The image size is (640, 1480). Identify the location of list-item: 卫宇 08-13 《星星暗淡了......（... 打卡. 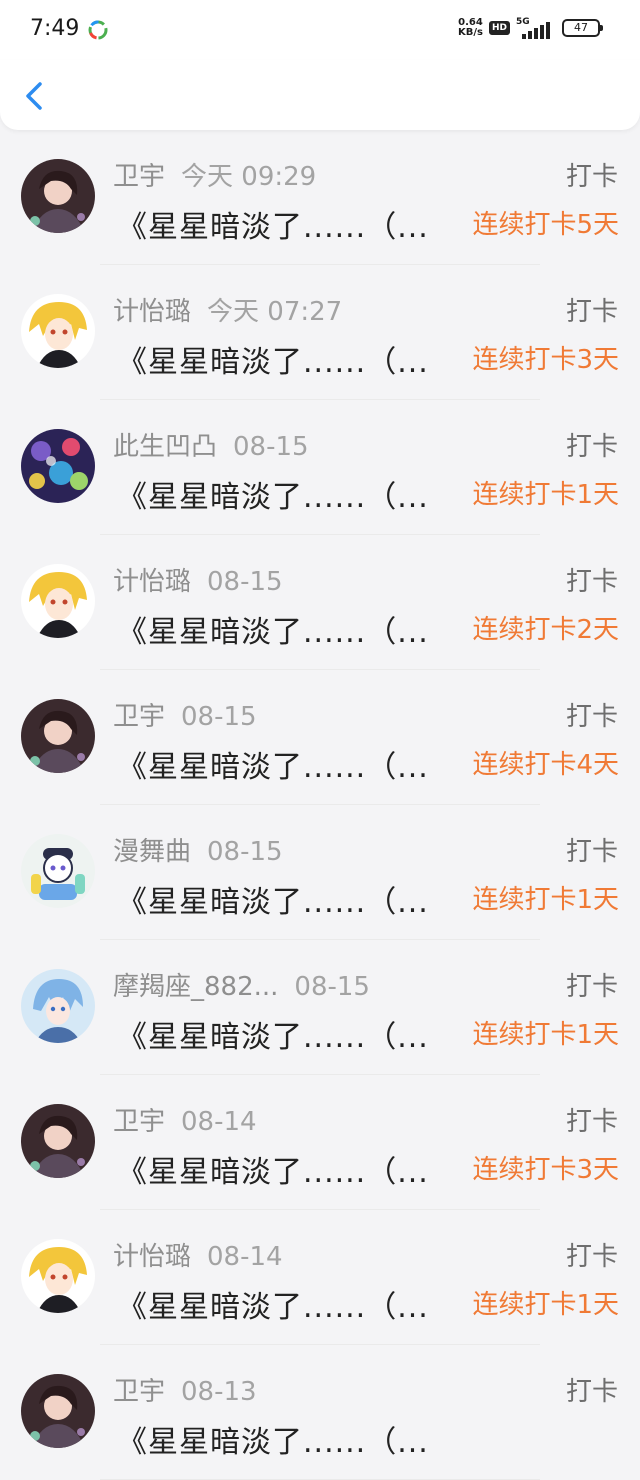
(320, 1412).